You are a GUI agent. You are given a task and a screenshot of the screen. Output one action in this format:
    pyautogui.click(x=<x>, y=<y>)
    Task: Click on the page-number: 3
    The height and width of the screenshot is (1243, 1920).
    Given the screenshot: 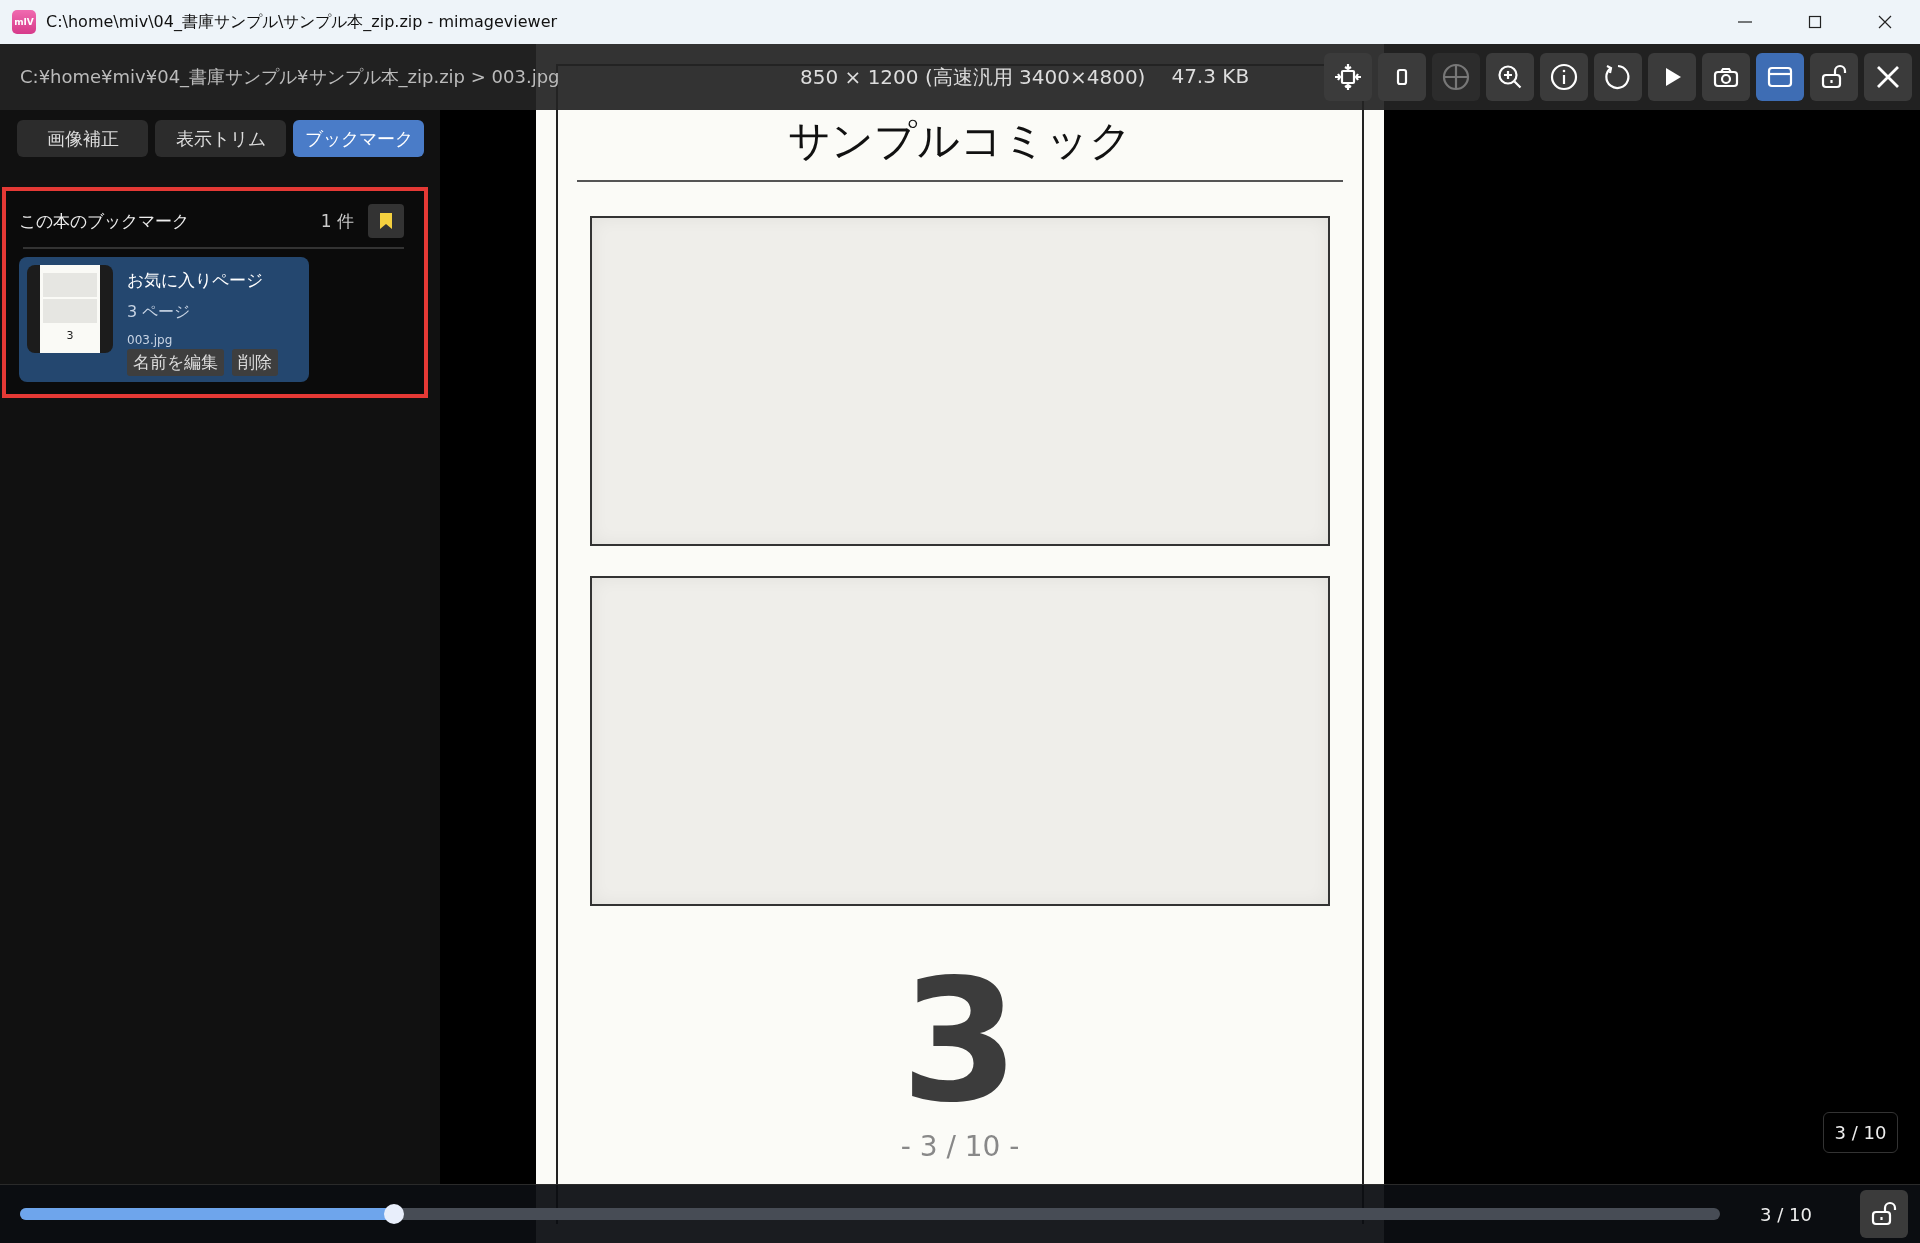 What is the action you would take?
    pyautogui.click(x=960, y=1041)
    